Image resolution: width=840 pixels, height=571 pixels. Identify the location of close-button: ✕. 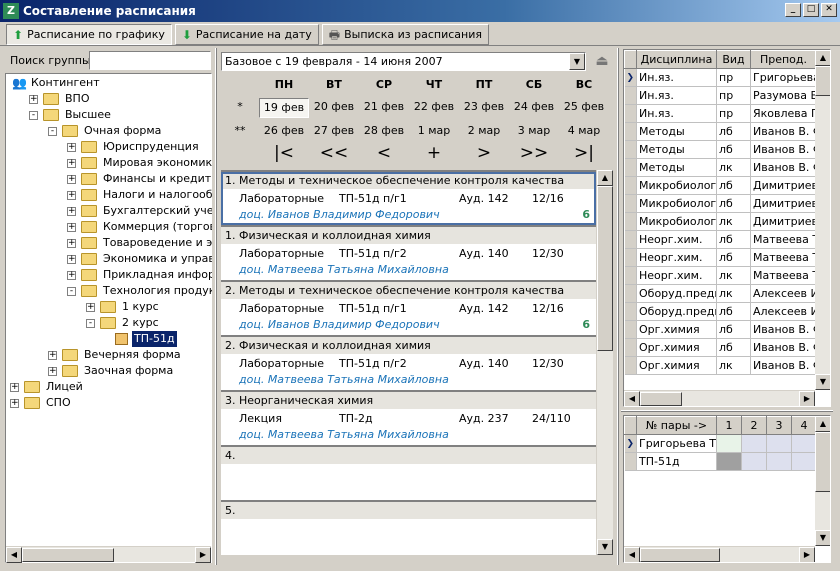
(829, 10).